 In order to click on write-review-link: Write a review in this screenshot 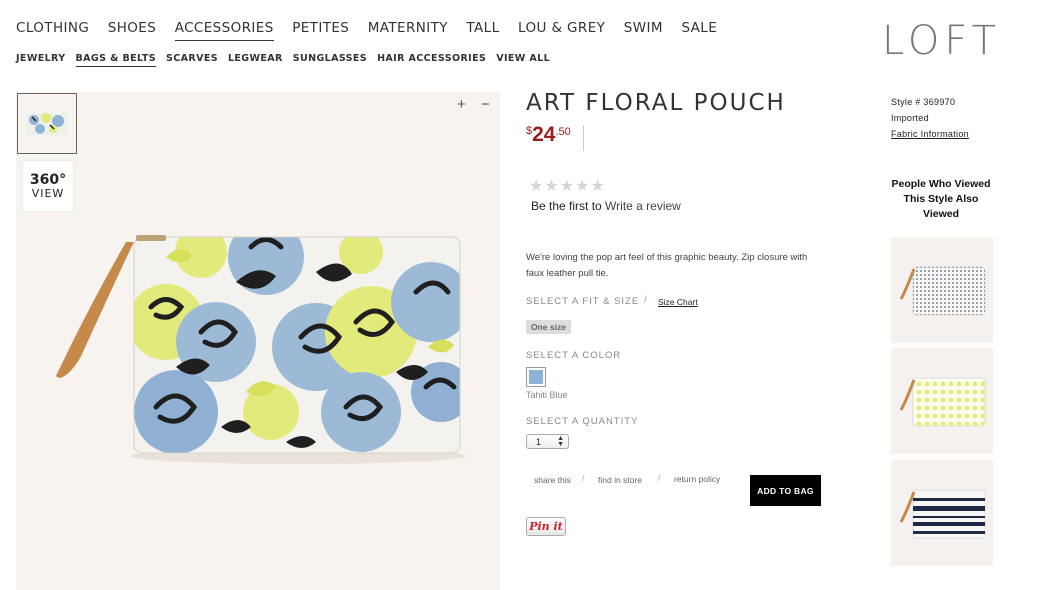, I will do `click(643, 206)`.